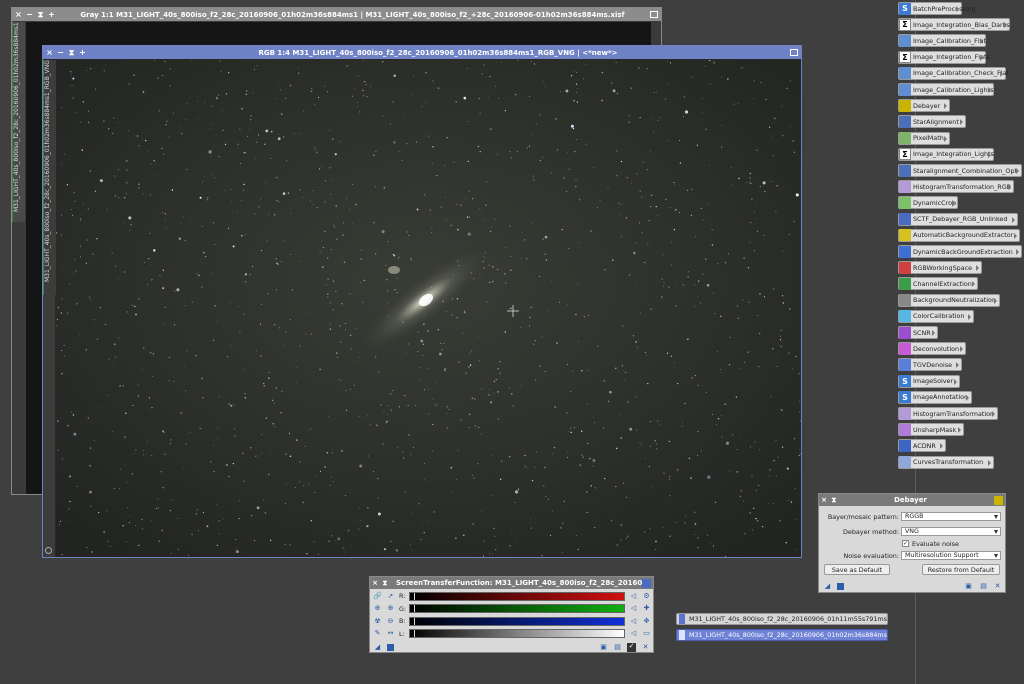  Describe the element at coordinates (948, 413) in the screenshot. I see `process-icon-histogramtransformation: HistogramTransformation` at that location.